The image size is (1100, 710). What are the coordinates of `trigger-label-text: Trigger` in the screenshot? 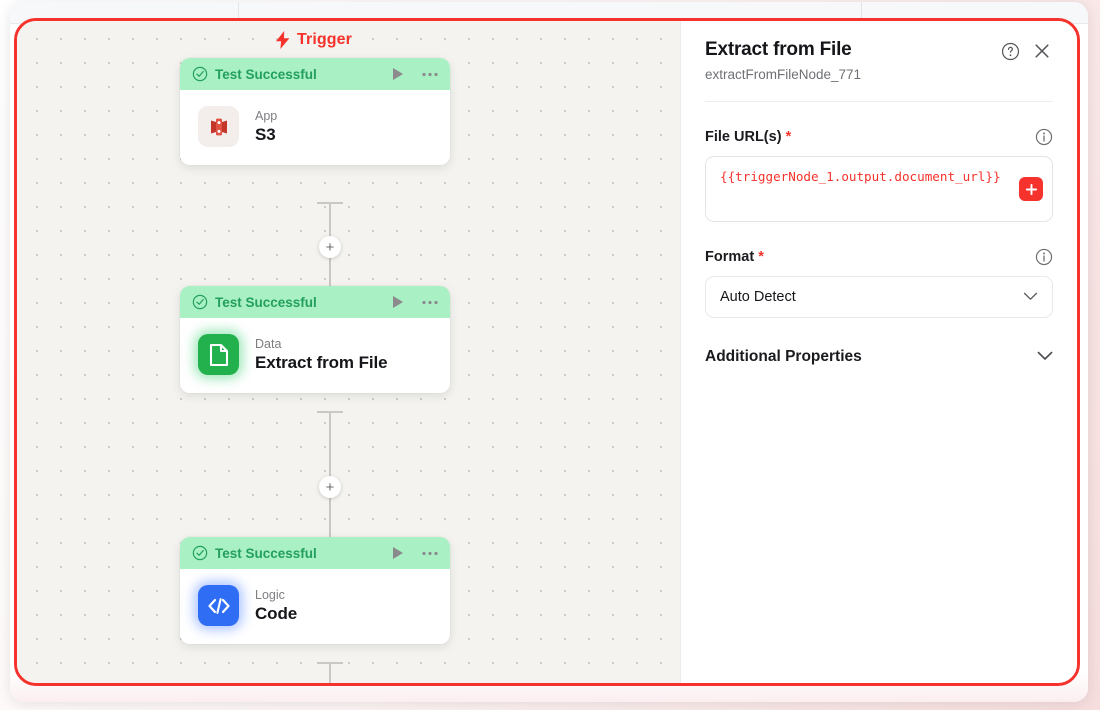 It's located at (324, 39).